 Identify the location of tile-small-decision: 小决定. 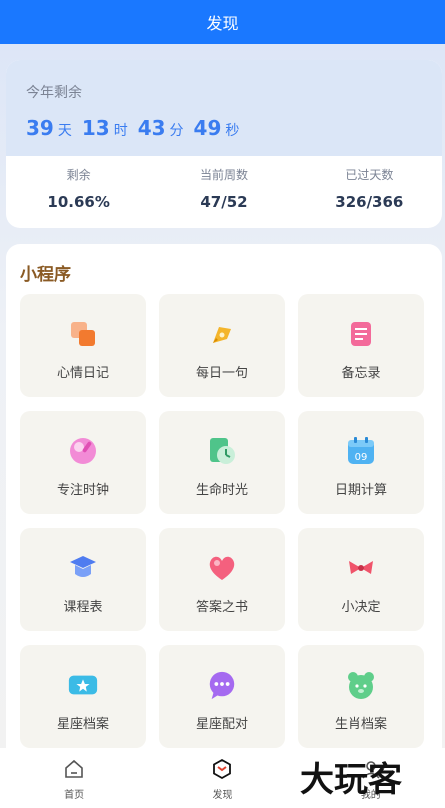
(361, 579).